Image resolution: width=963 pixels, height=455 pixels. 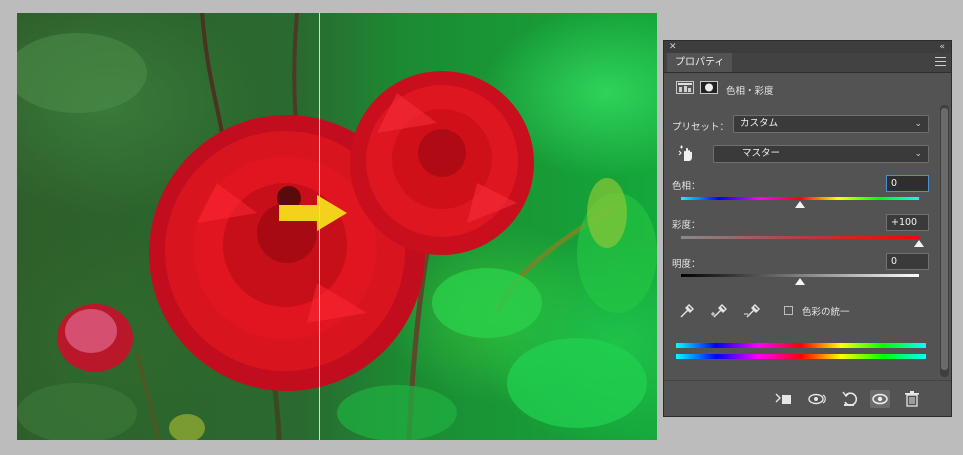 What do you see at coordinates (800, 281) in the screenshot?
I see `lightness-slider-thumb` at bounding box center [800, 281].